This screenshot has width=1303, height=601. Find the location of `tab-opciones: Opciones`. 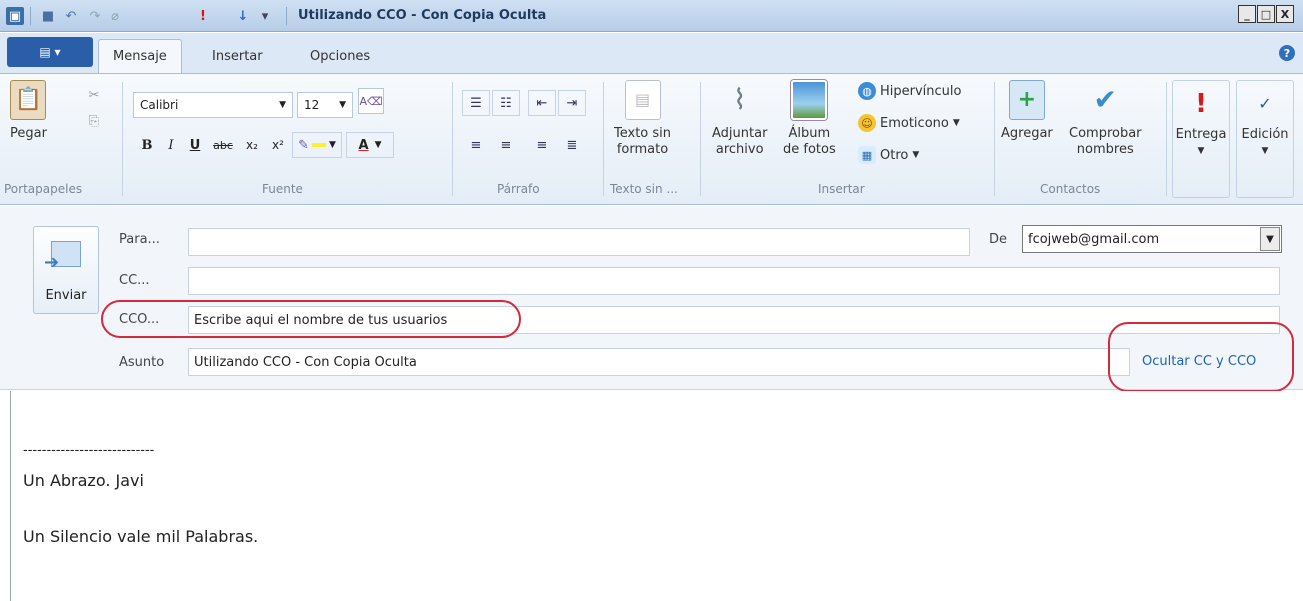

tab-opciones: Opciones is located at coordinates (340, 56).